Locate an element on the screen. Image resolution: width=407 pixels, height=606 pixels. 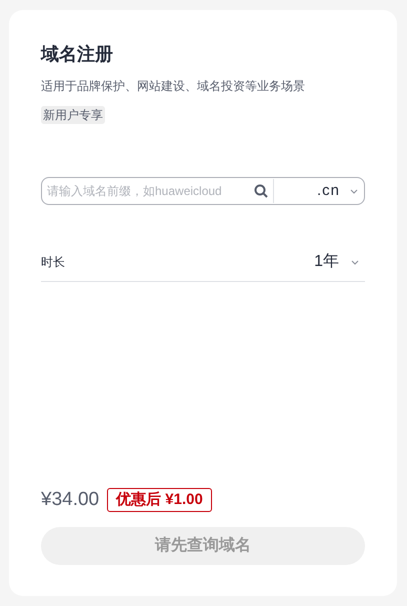
domain-input: 请输入域名前缀，如huaweicloud is located at coordinates (148, 191).